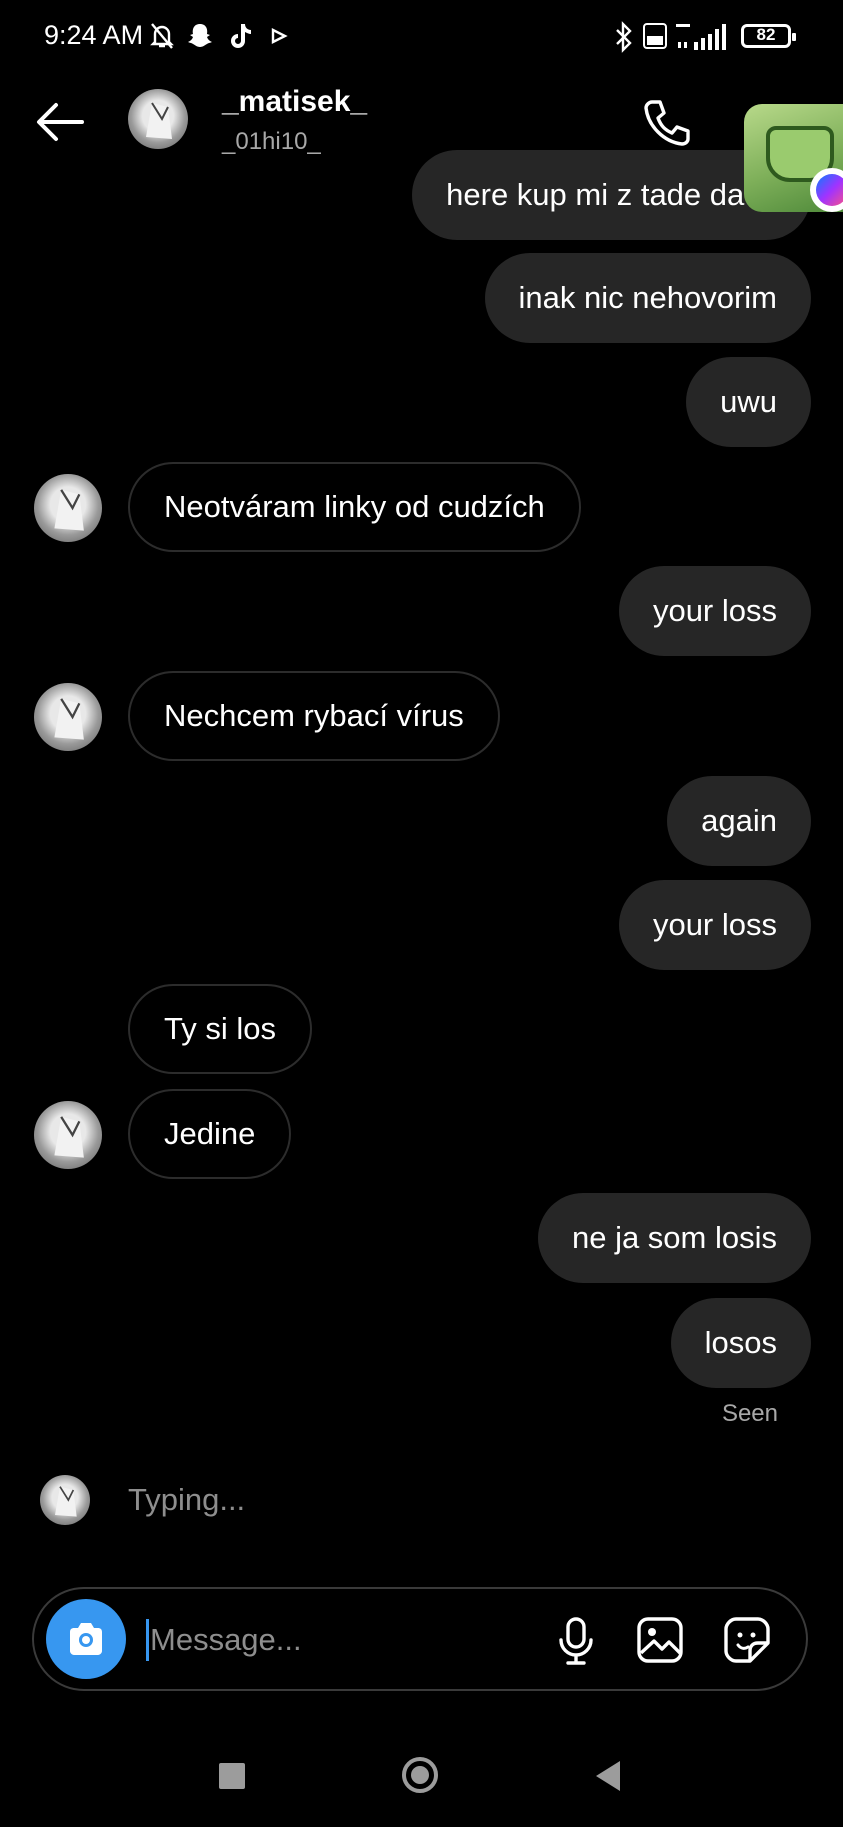 This screenshot has height=1827, width=843. I want to click on message-input, so click(300, 1640).